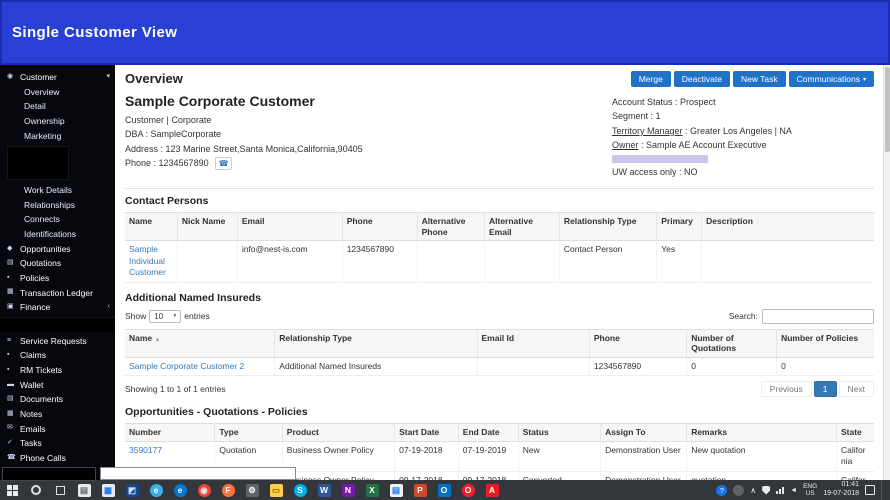 Image resolution: width=890 pixels, height=500 pixels. Describe the element at coordinates (372, 490) in the screenshot. I see `taskbar-app-excel: X` at that location.